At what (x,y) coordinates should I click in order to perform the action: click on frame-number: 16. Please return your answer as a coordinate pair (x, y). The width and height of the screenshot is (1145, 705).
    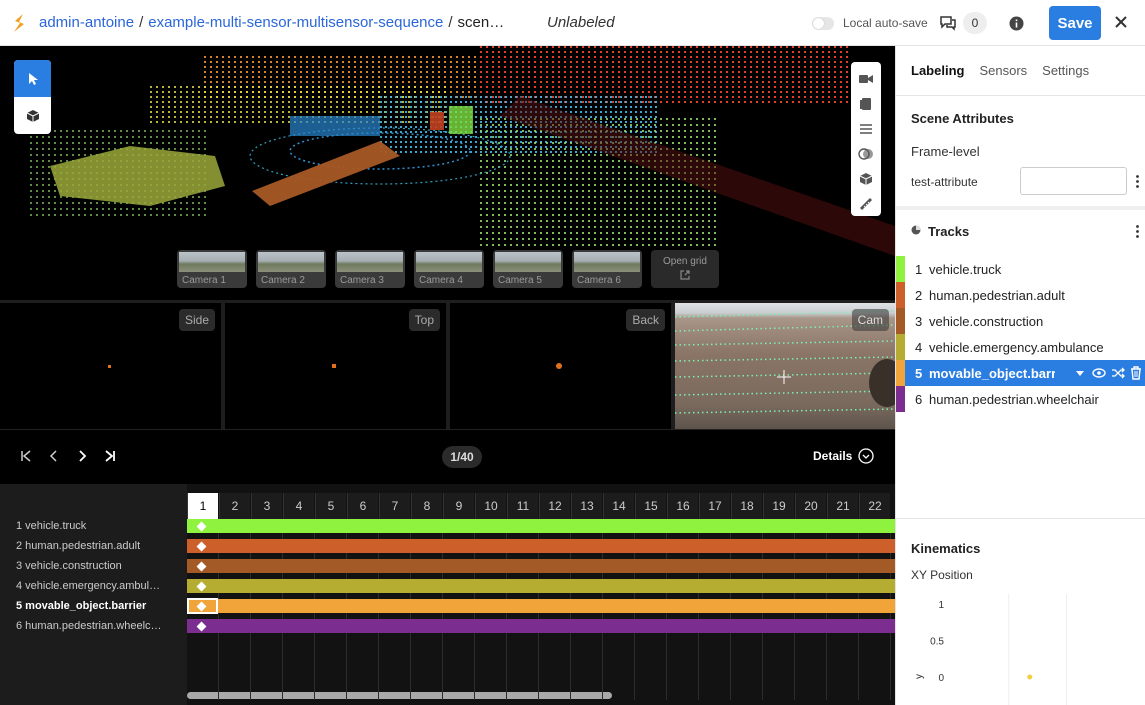
    Looking at the image, I should click on (682, 506).